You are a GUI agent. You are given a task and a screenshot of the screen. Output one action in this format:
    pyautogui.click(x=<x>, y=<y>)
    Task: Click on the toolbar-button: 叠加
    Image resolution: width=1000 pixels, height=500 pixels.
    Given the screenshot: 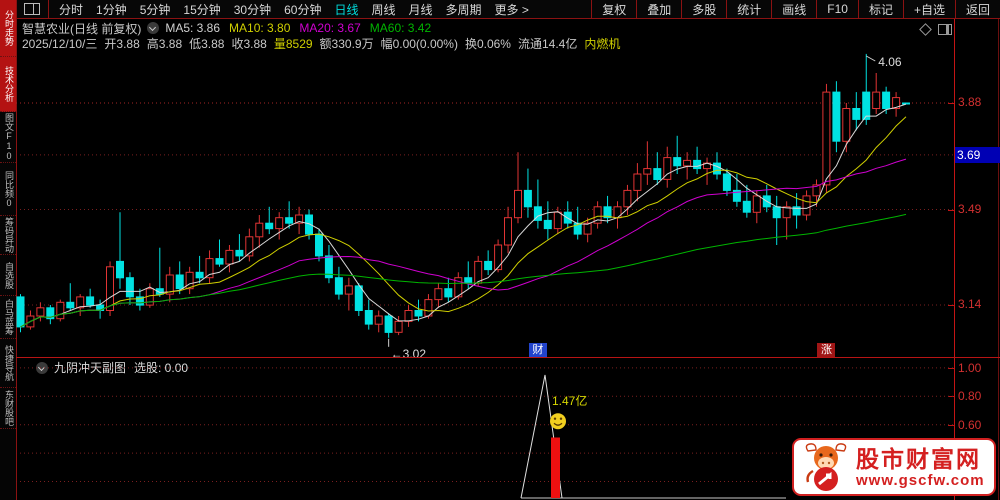 What is the action you would take?
    pyautogui.click(x=658, y=9)
    